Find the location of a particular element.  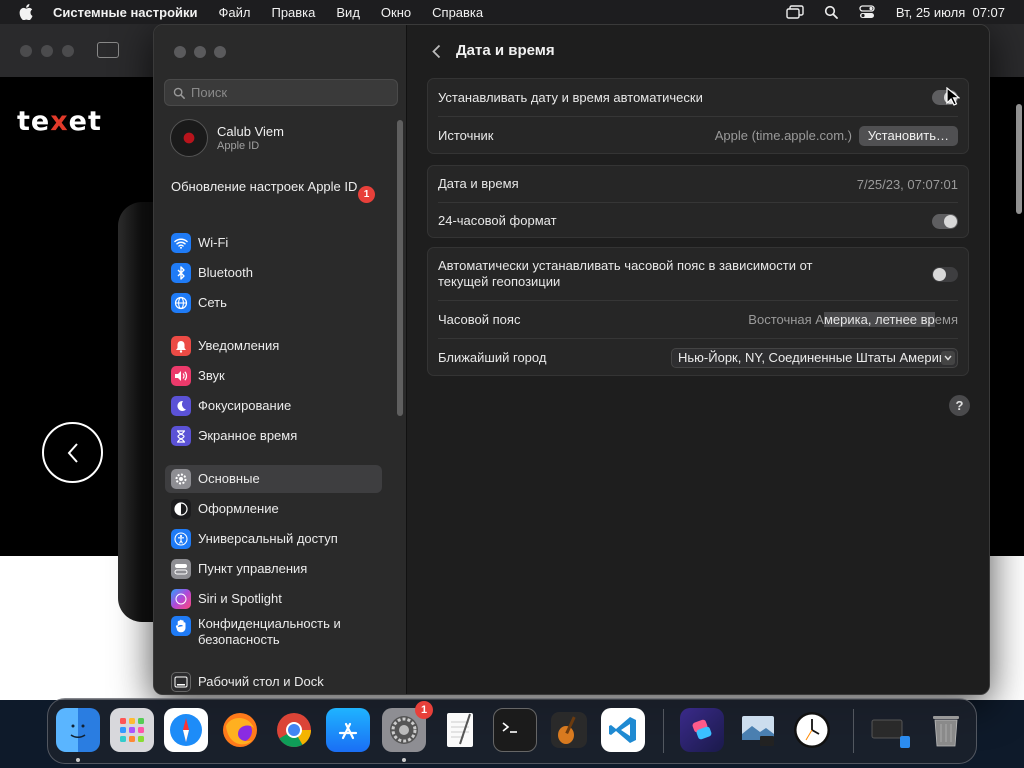

vscode-icon is located at coordinates (623, 730).